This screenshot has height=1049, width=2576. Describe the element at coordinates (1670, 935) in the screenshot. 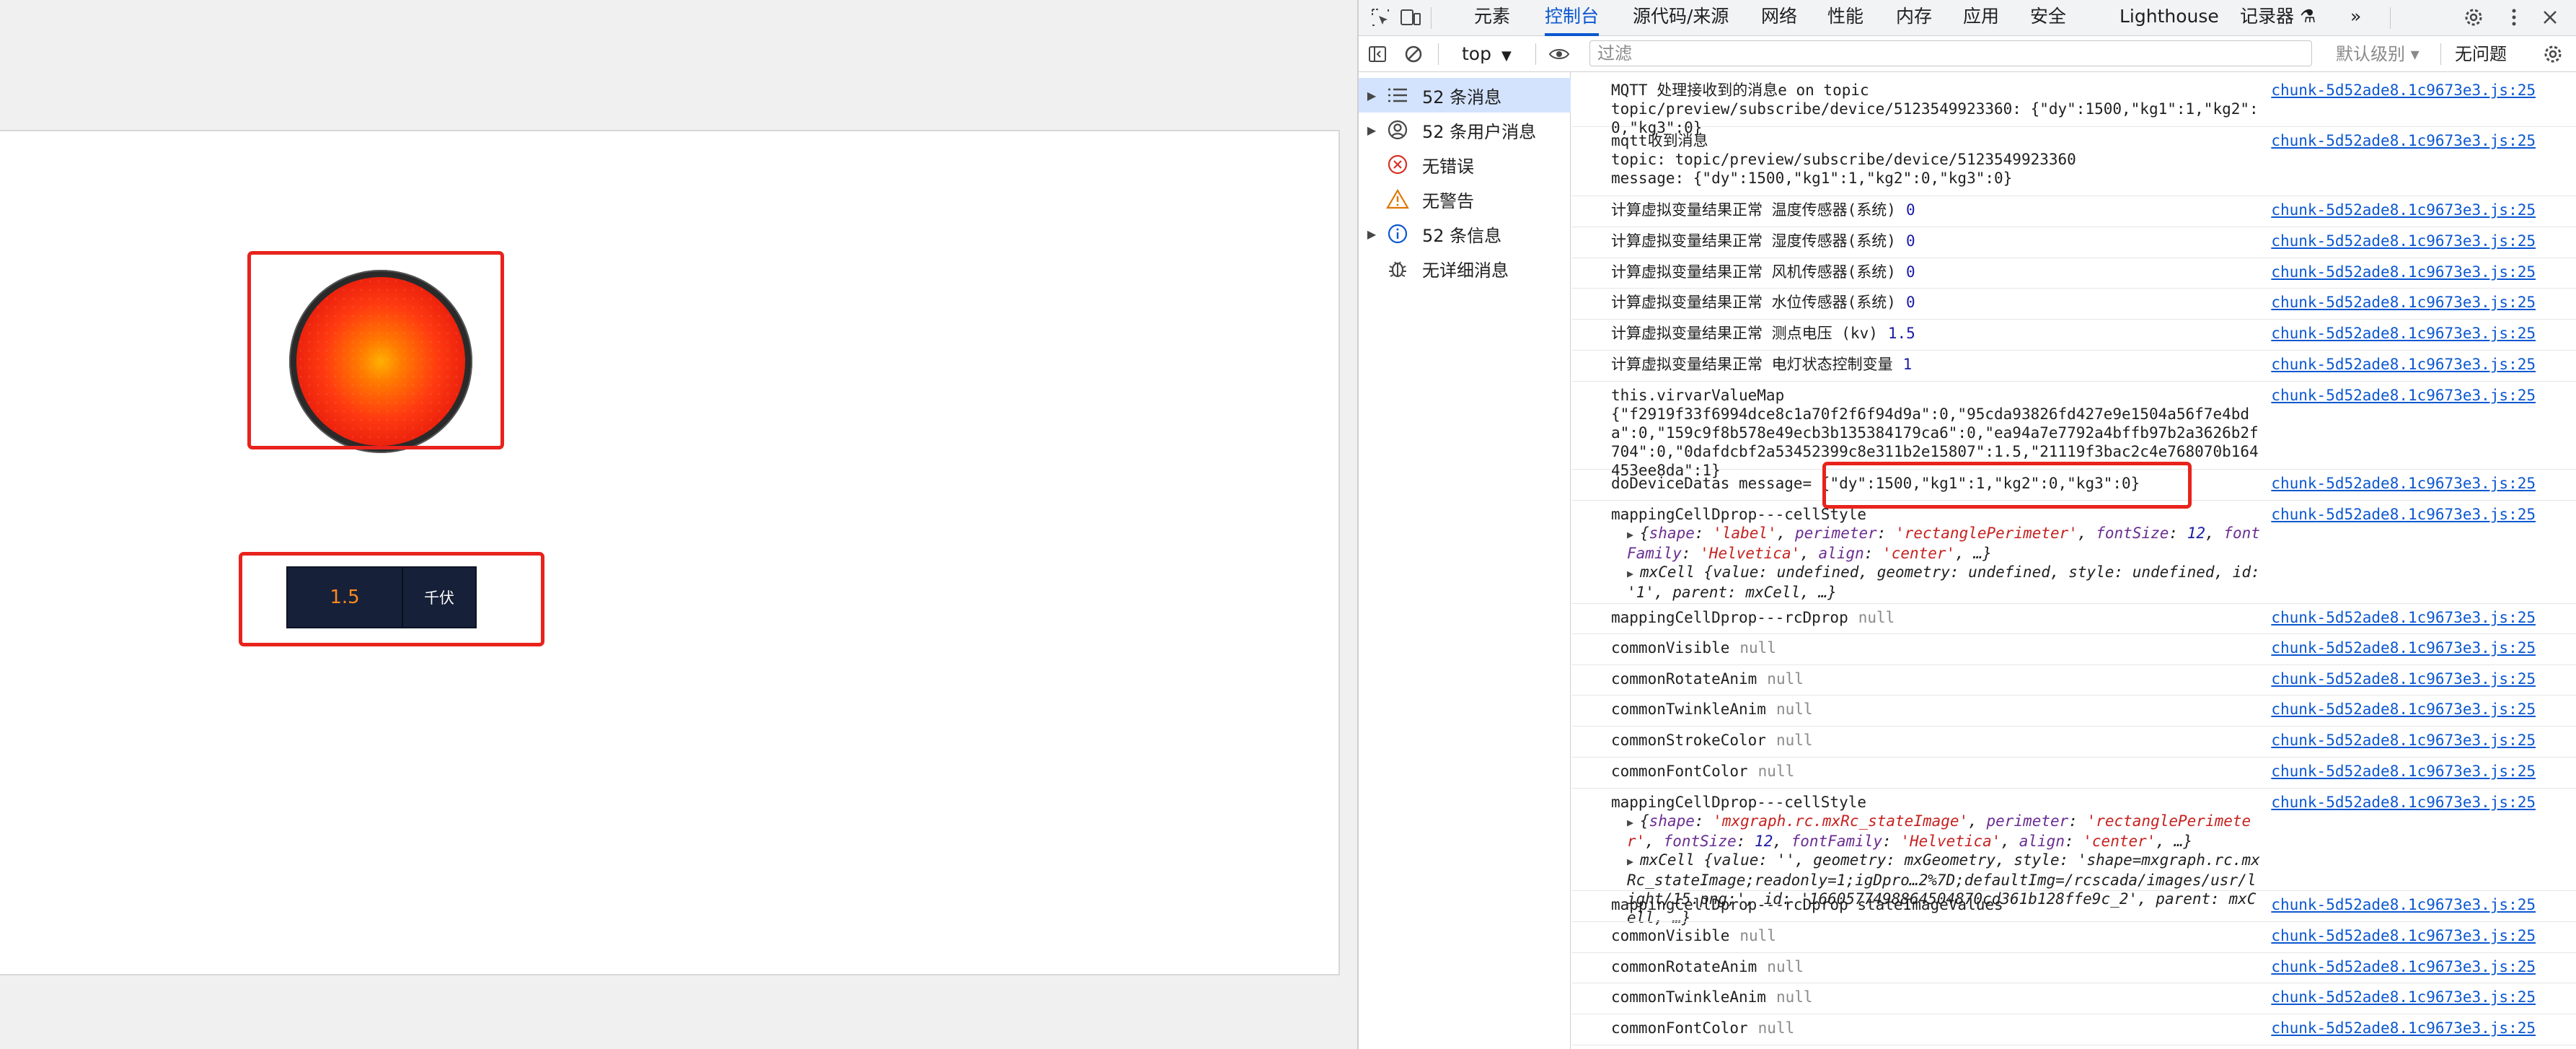

I see `message-text: commonVisible` at that location.